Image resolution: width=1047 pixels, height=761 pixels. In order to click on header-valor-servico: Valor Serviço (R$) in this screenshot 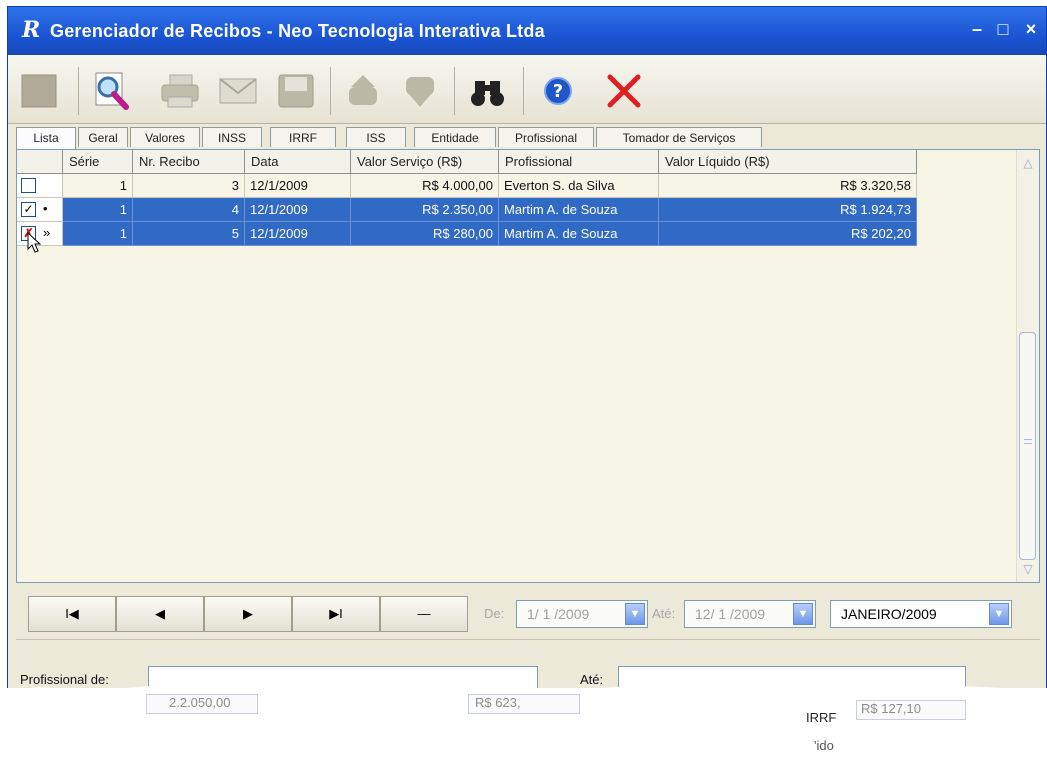, I will do `click(425, 162)`.